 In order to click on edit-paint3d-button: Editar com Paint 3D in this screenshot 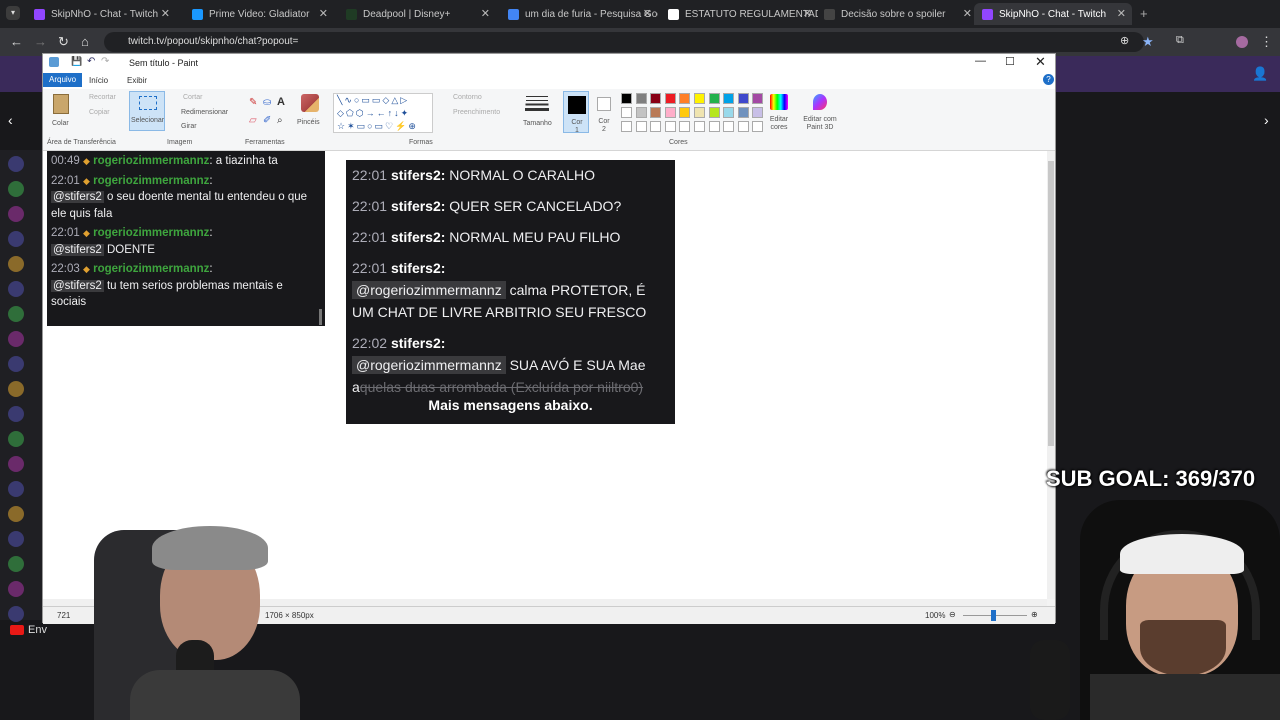, I will do `click(820, 114)`.